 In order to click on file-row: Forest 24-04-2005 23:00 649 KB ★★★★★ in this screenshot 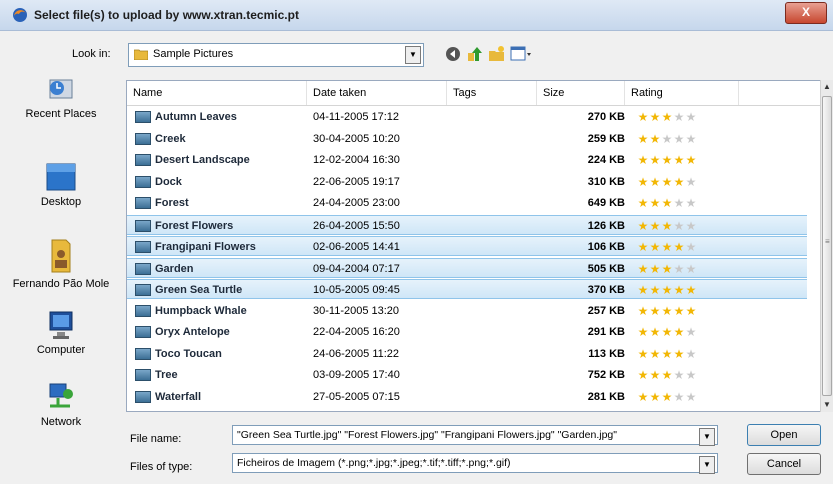, I will do `click(467, 203)`.